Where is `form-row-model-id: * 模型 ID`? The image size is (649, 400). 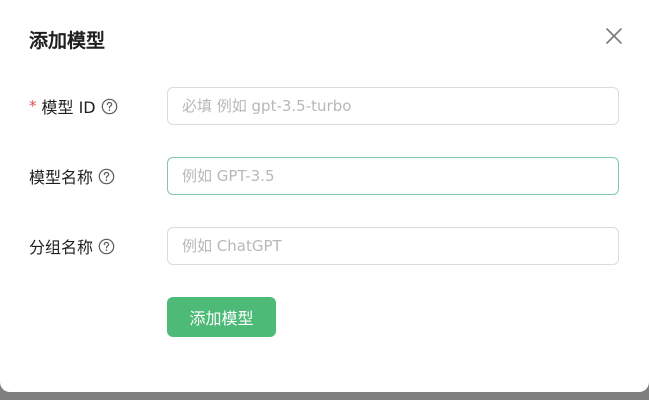 form-row-model-id: * 模型 ID is located at coordinates (324, 106).